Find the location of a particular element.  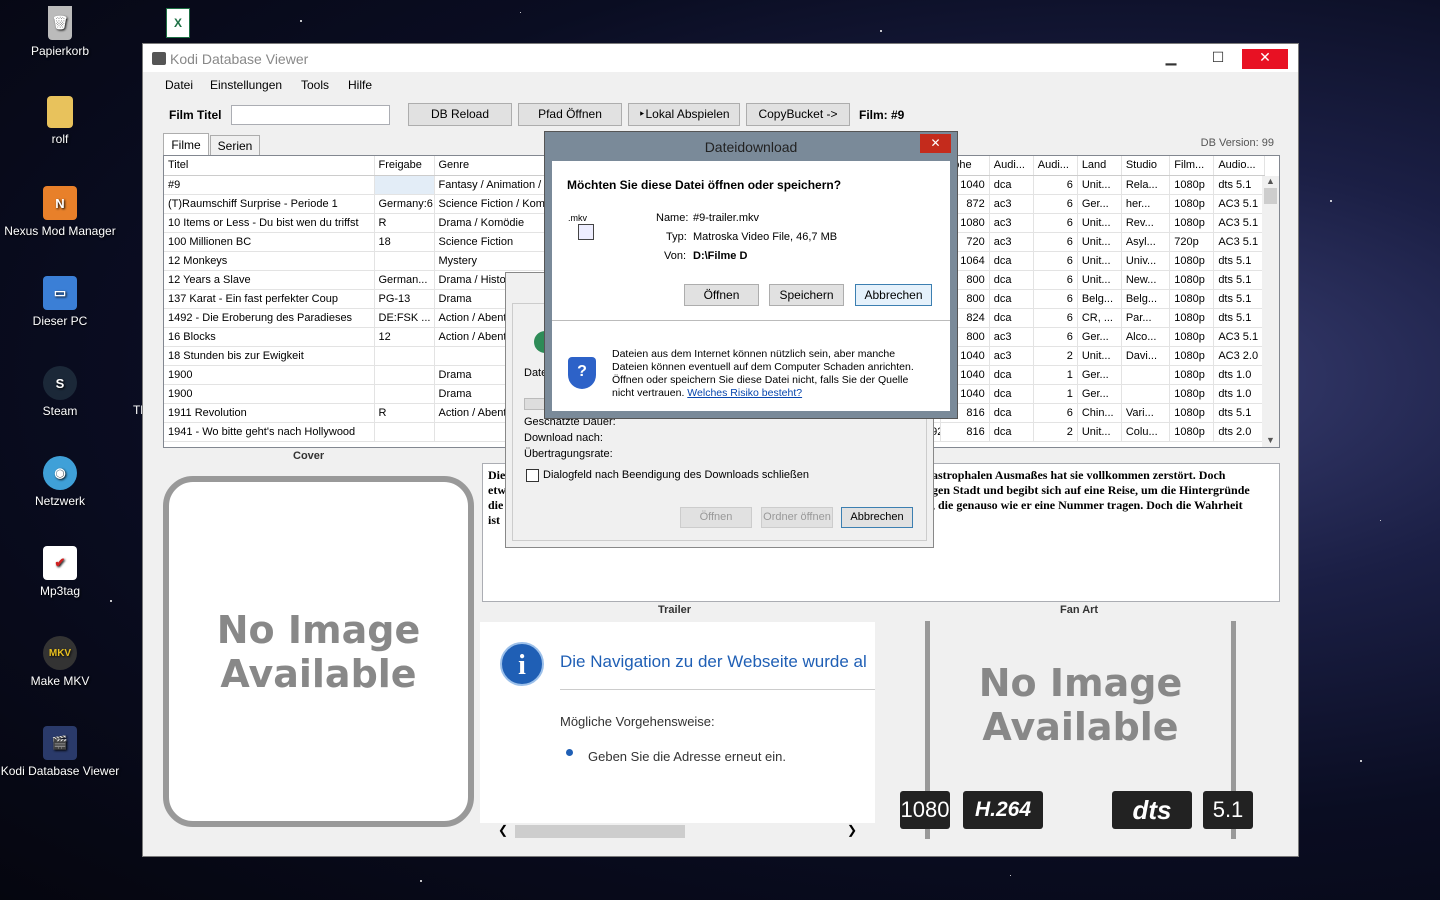

computer-icon: ▭ is located at coordinates (60, 293).